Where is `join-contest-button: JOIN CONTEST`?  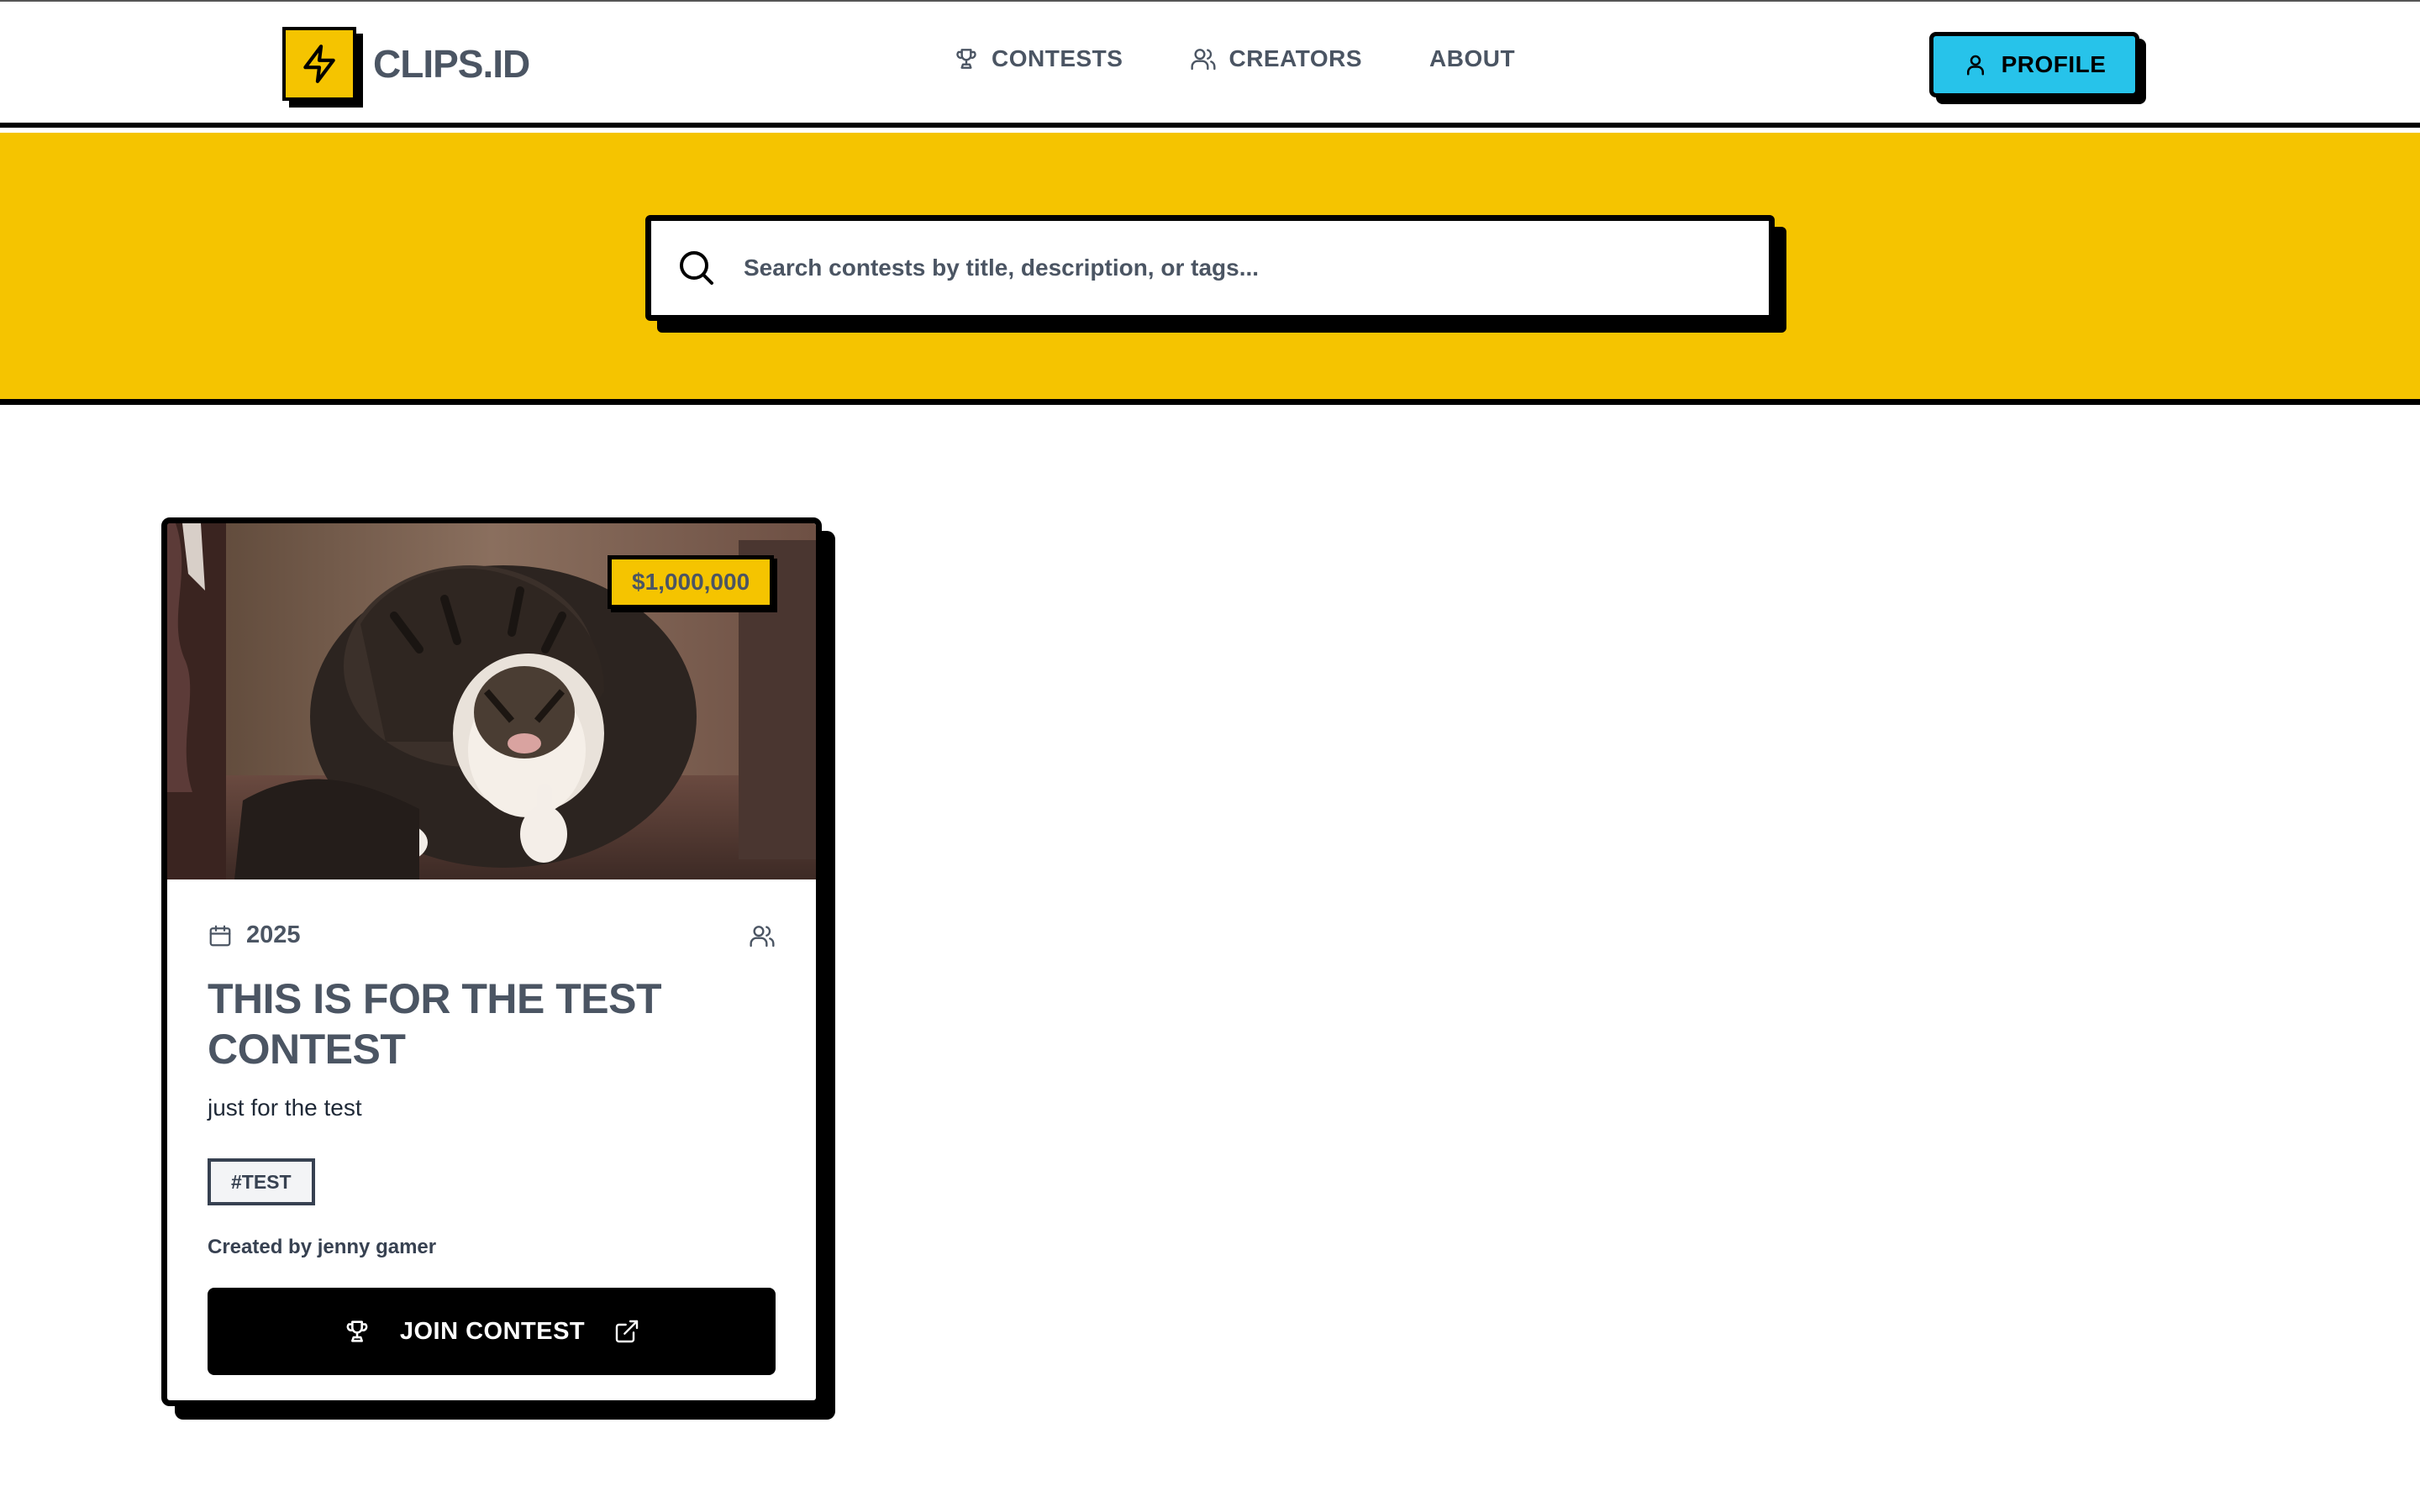 join-contest-button: JOIN CONTEST is located at coordinates (492, 1331).